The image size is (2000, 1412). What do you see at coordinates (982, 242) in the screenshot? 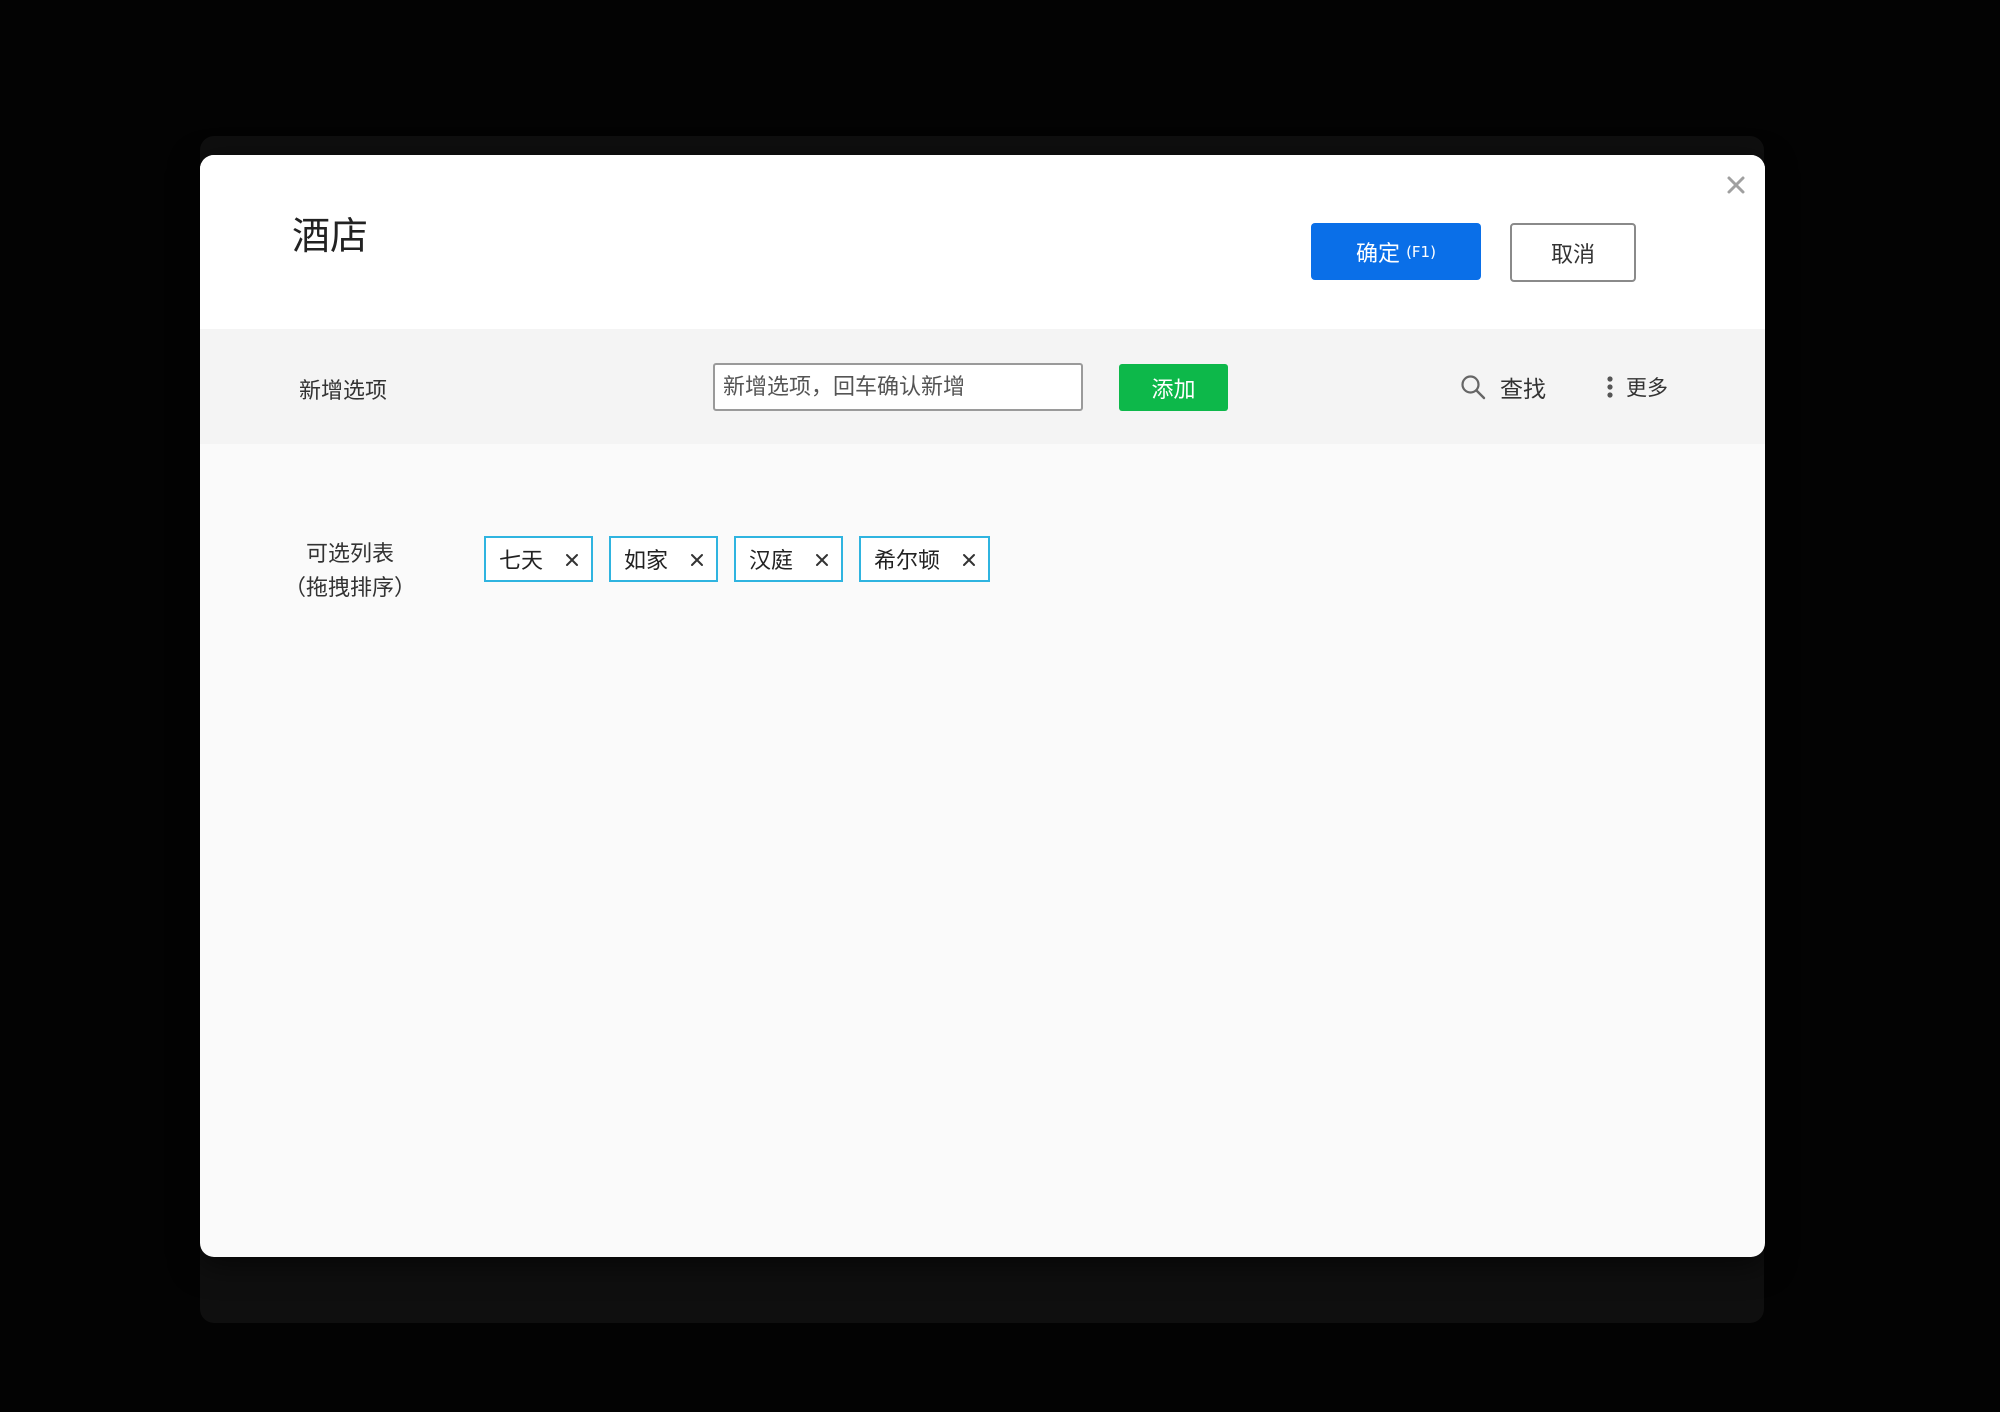
I see `dialog-header: 酒店 确定 (F1) 取消` at bounding box center [982, 242].